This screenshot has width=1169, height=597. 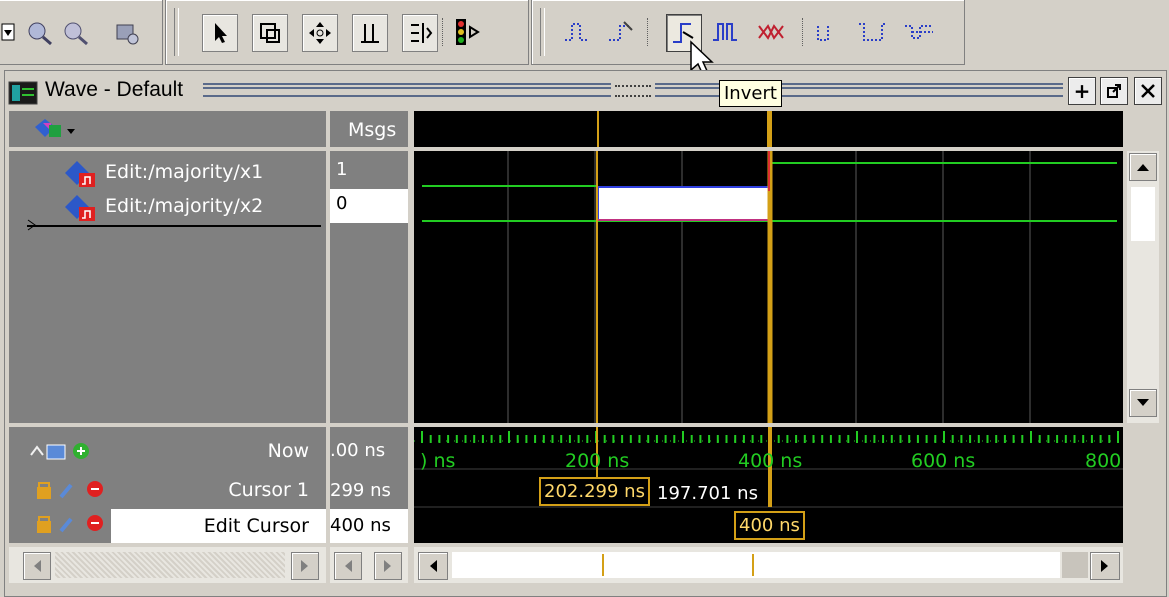 I want to click on dropdown-icon, so click(x=8, y=32).